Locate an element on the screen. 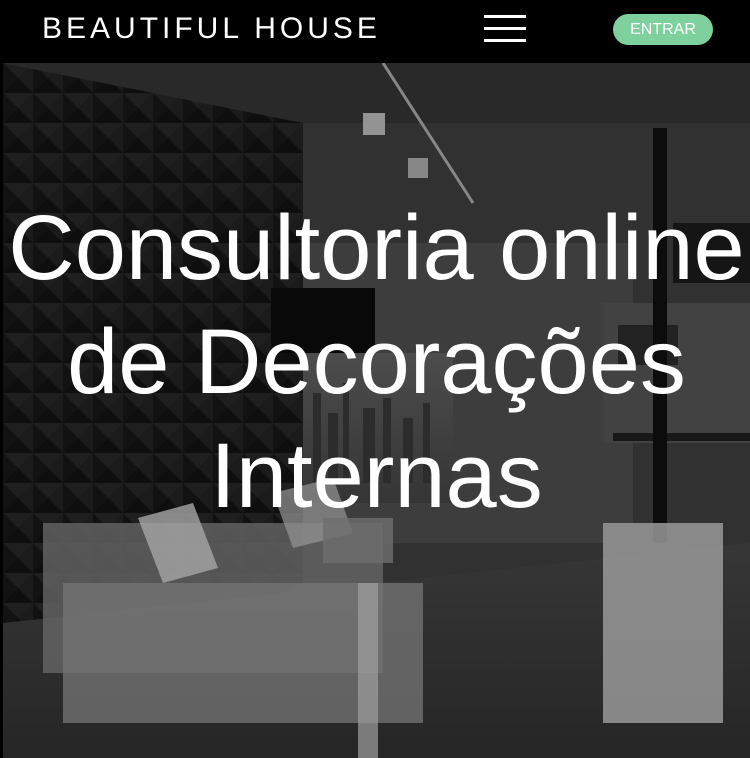  menu-line-top is located at coordinates (505, 16).